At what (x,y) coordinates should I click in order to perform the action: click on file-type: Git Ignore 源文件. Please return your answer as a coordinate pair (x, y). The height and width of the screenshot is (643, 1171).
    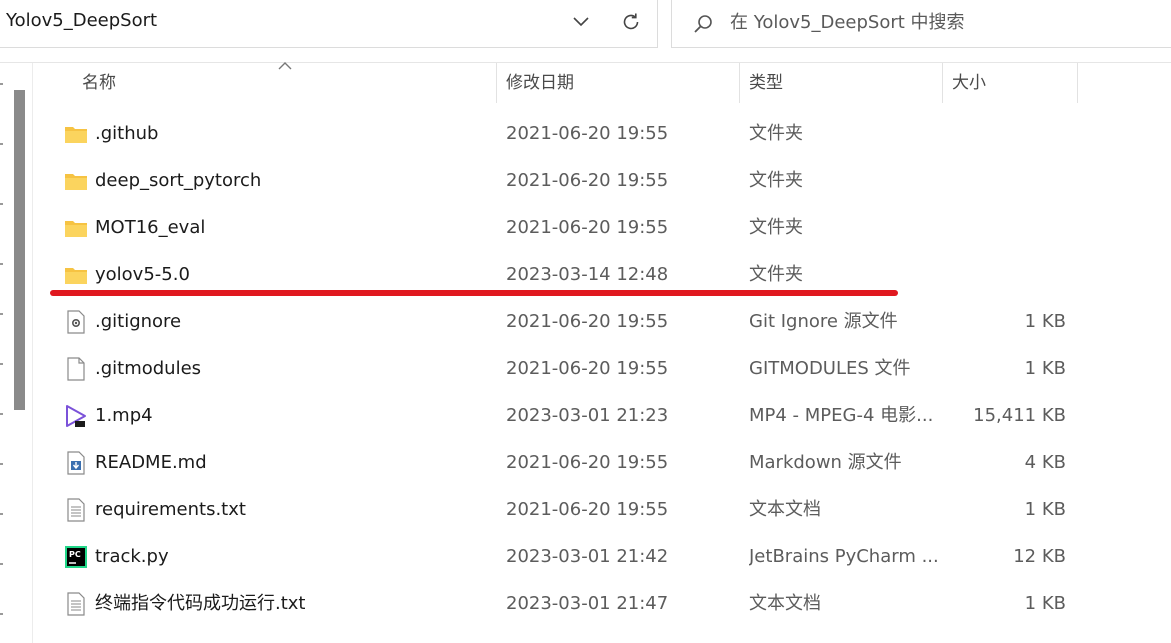
    Looking at the image, I should click on (823, 321).